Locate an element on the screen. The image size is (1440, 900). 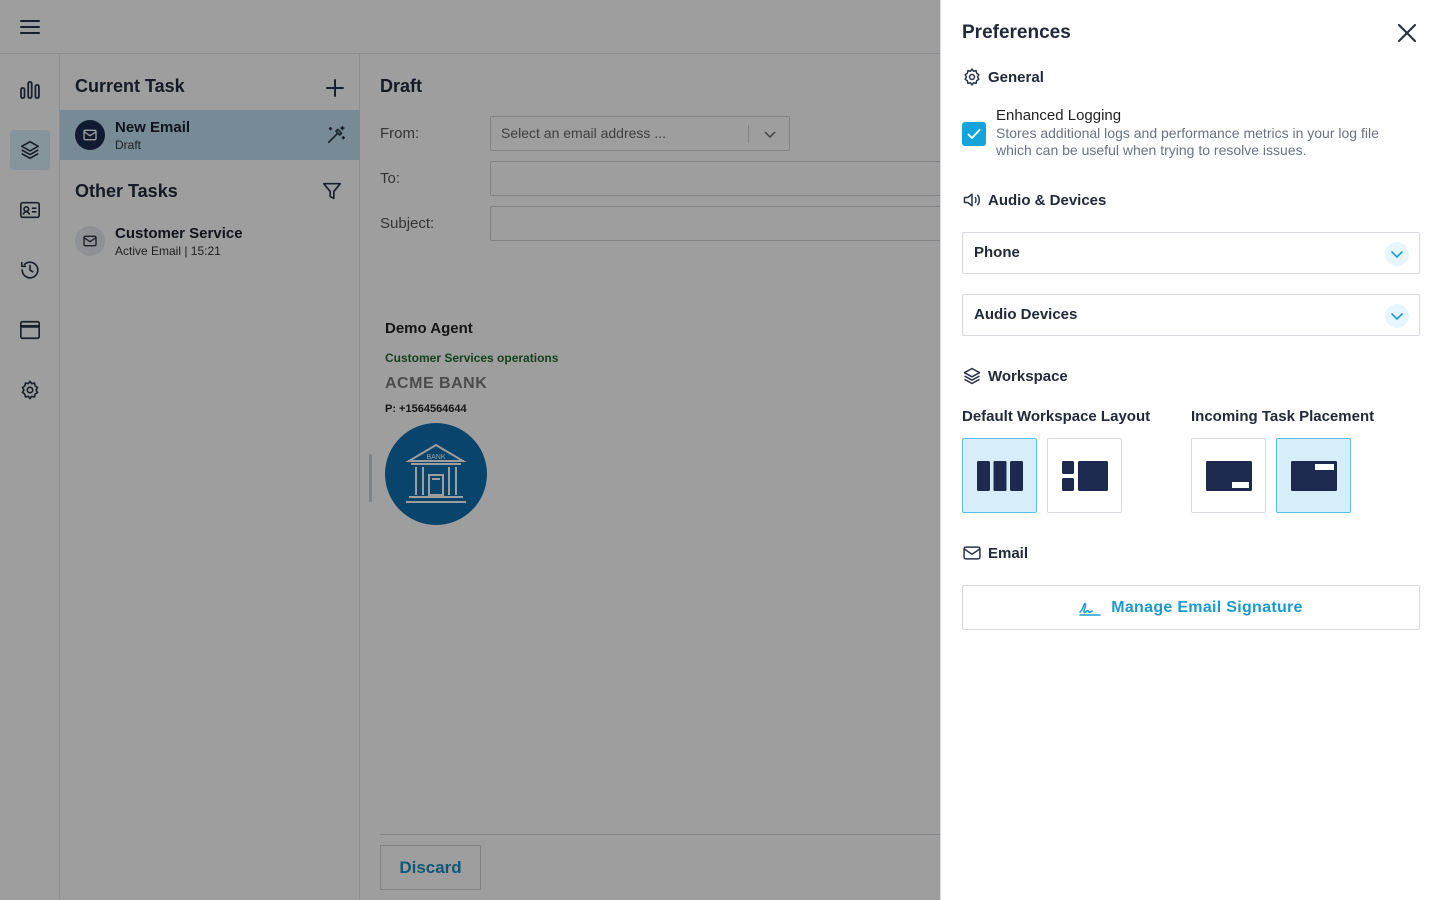
close-icon is located at coordinates (1407, 33).